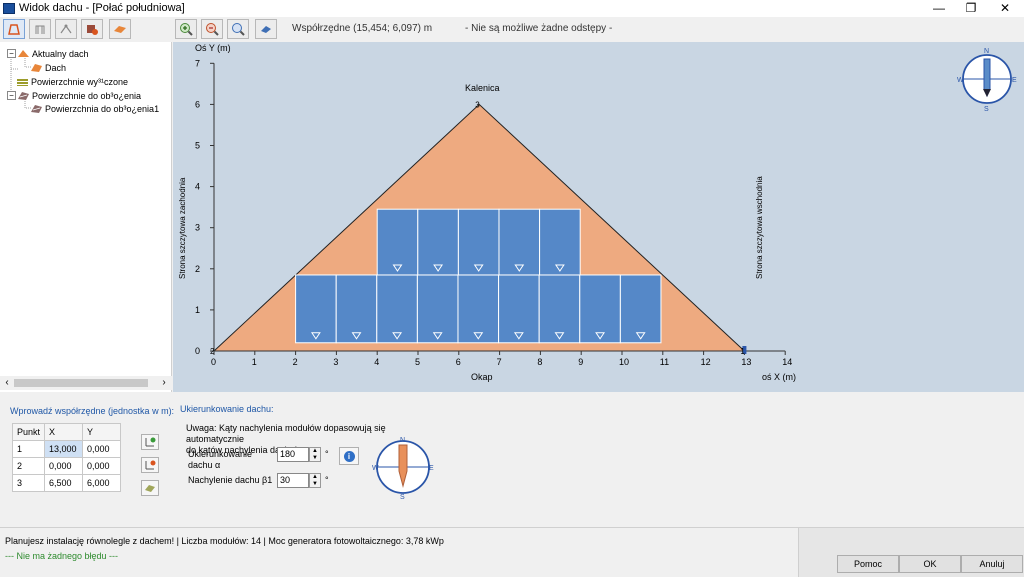 Image resolution: width=1024 pixels, height=577 pixels. I want to click on help-button: Pomoc, so click(868, 564).